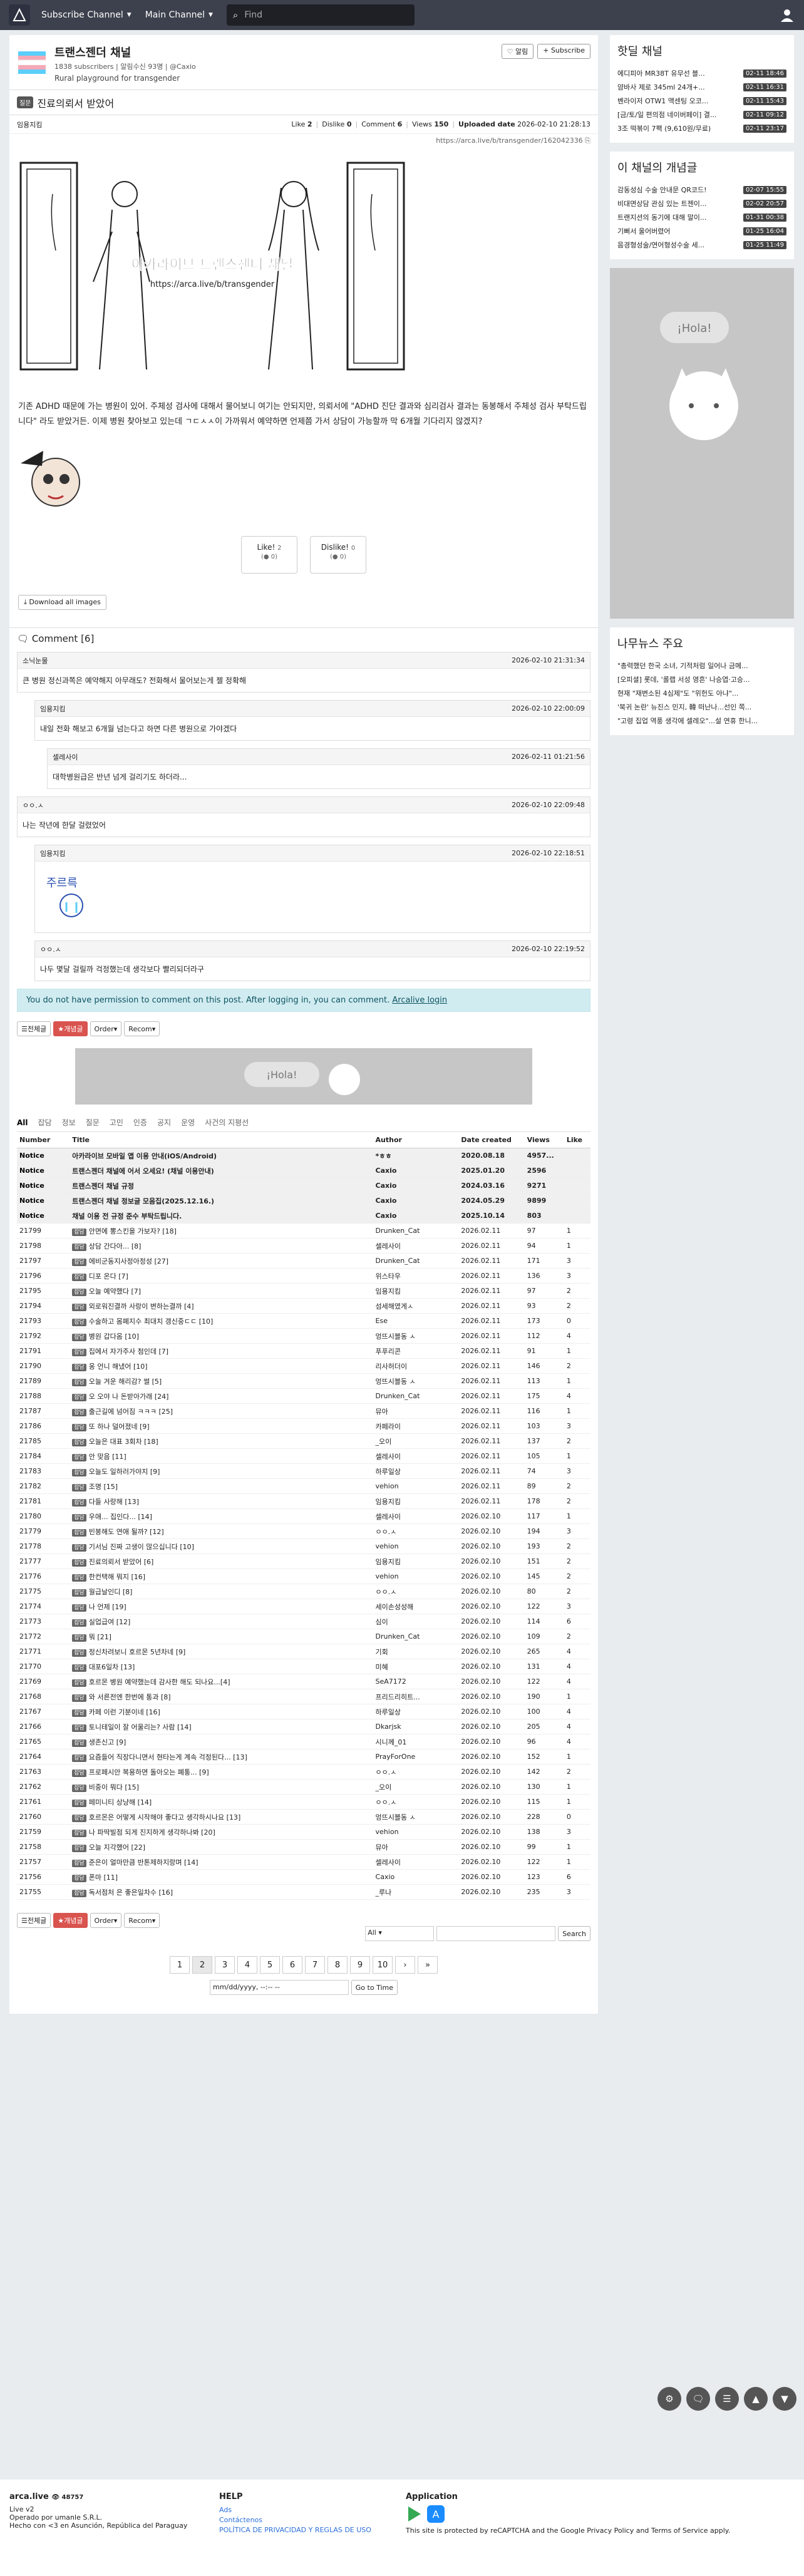 This screenshot has height=2576, width=804. Describe the element at coordinates (315, 1965) in the screenshot. I see `page-button: 7` at that location.